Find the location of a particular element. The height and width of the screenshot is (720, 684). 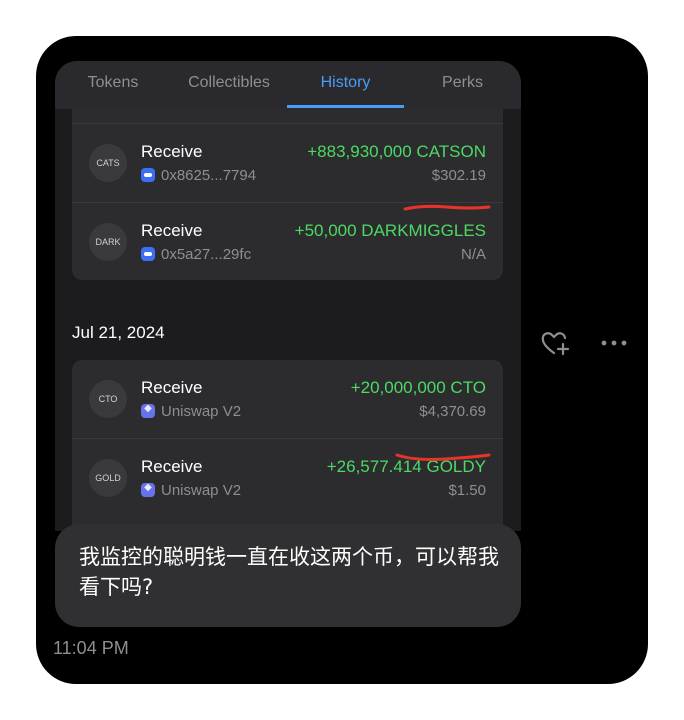

row-usd-value: N/A is located at coordinates (473, 254).